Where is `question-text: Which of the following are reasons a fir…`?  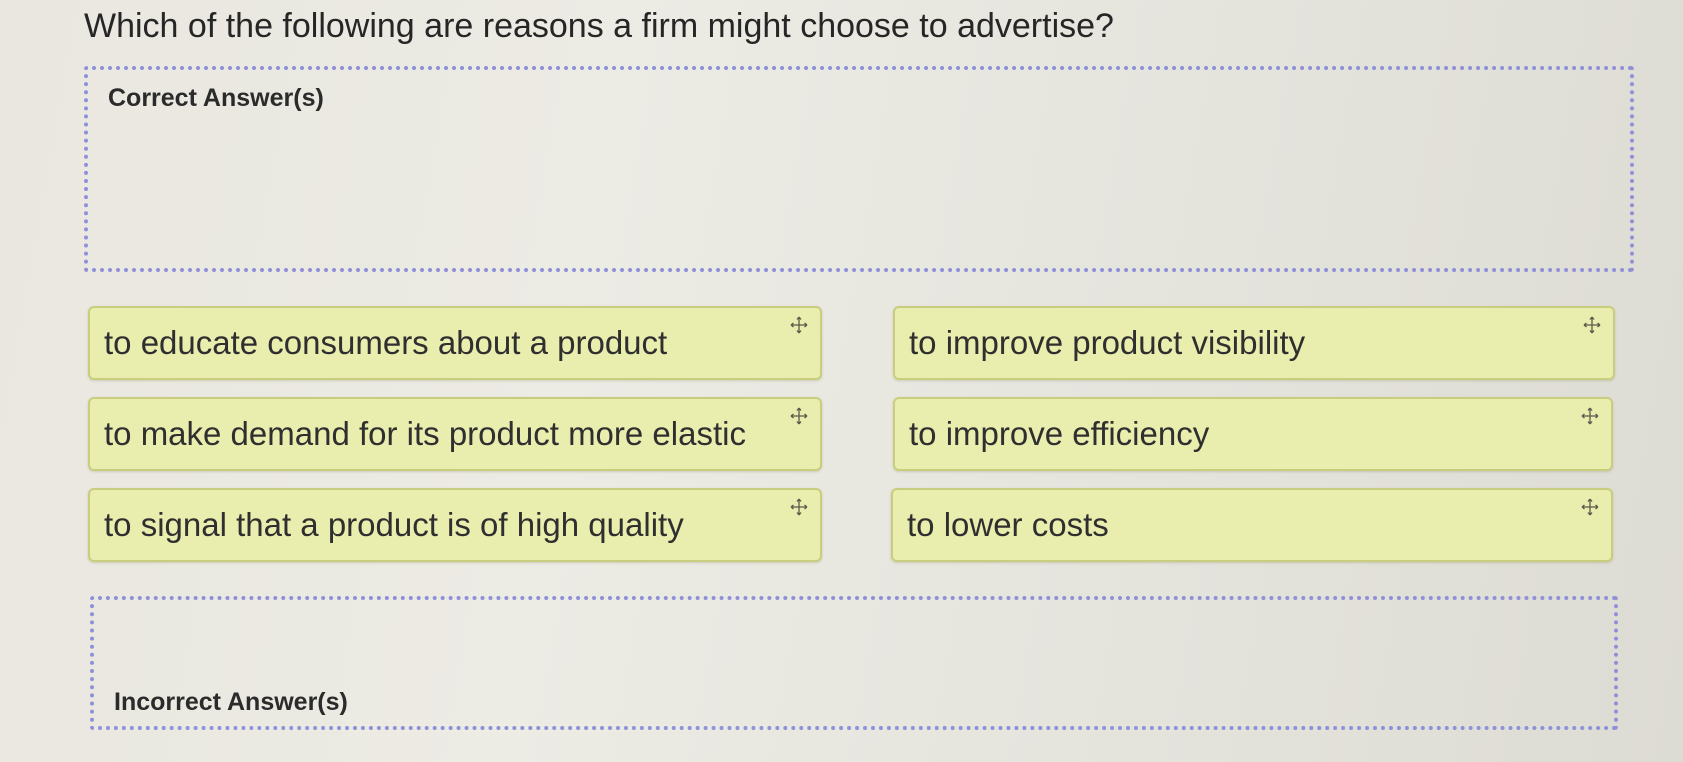 question-text: Which of the following are reasons a fir… is located at coordinates (599, 26).